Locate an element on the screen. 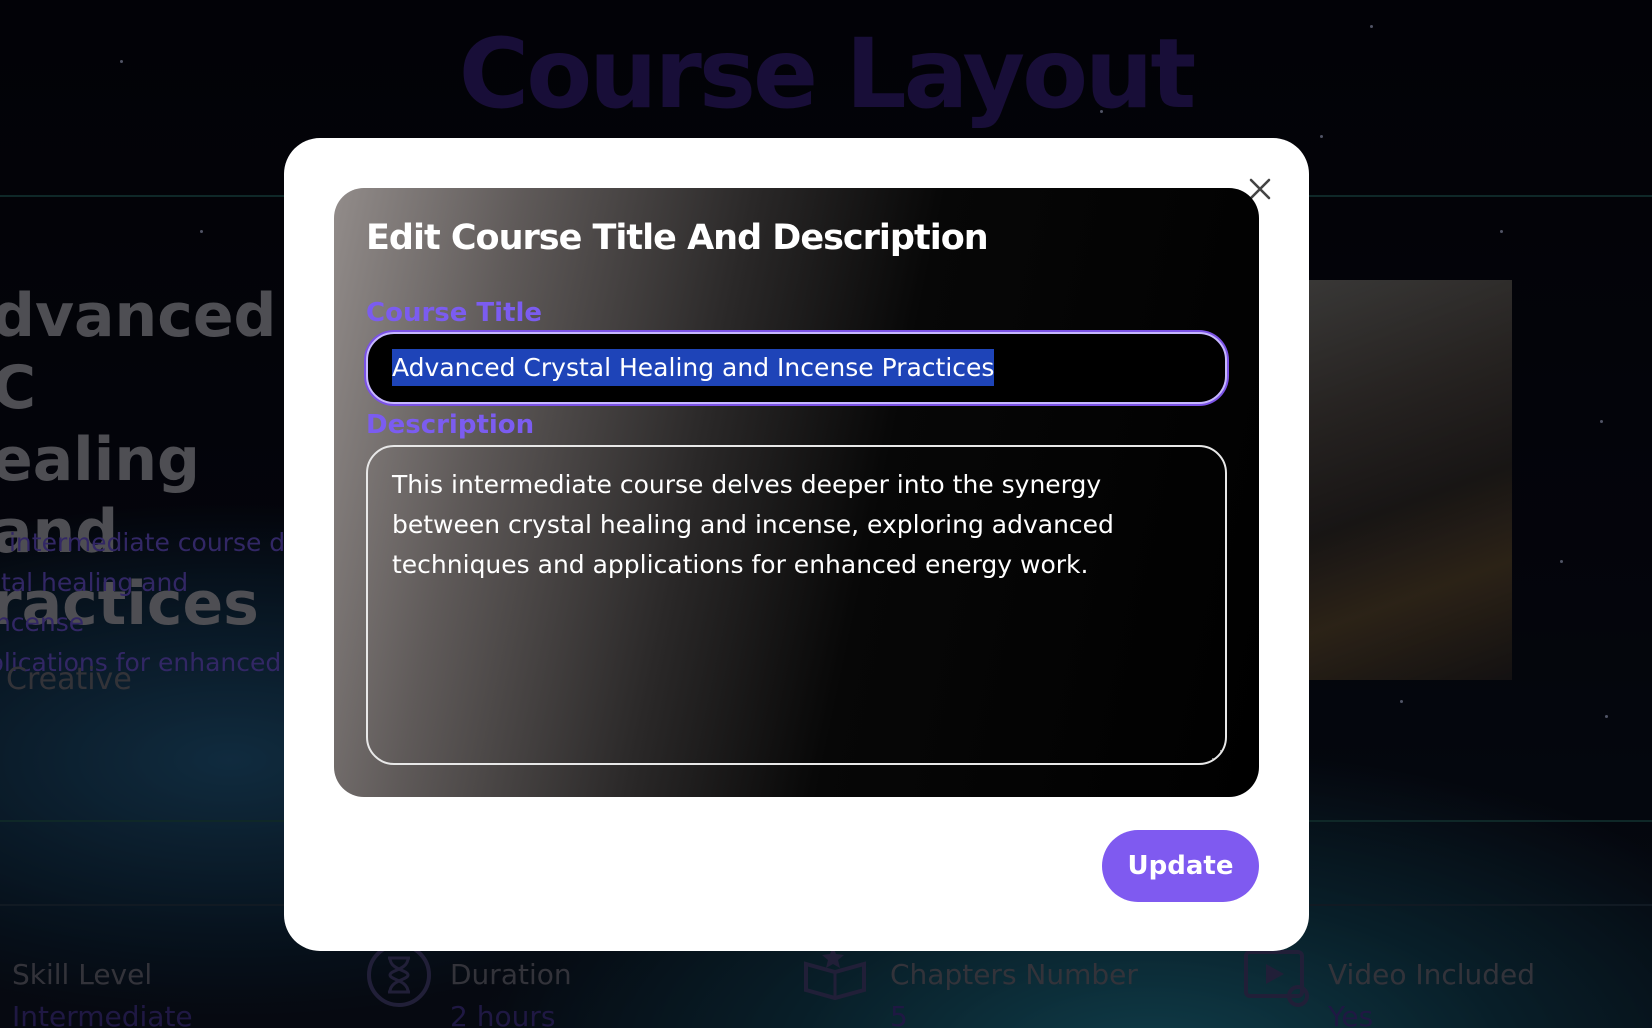  description-label: Description is located at coordinates (450, 425).